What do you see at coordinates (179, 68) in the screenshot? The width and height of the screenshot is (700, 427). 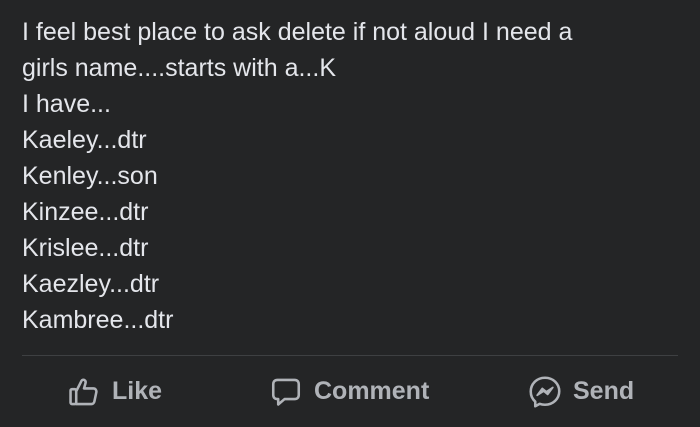 I see `post-text-line: girls name....starts with a...K` at bounding box center [179, 68].